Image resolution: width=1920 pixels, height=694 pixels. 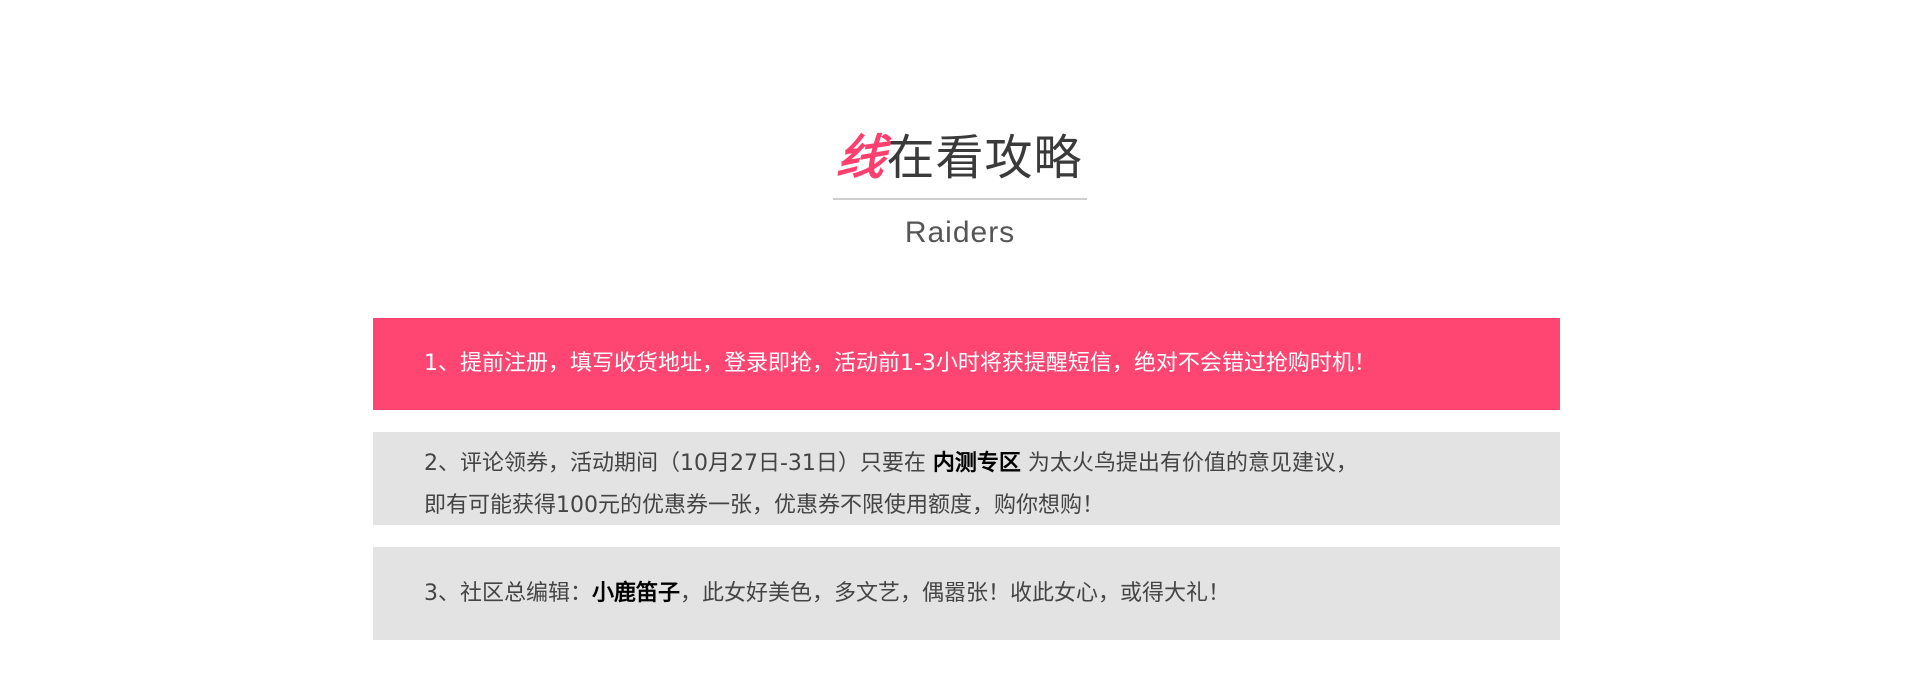 I want to click on section-title-text: 在看攻略, so click(x=984, y=158).